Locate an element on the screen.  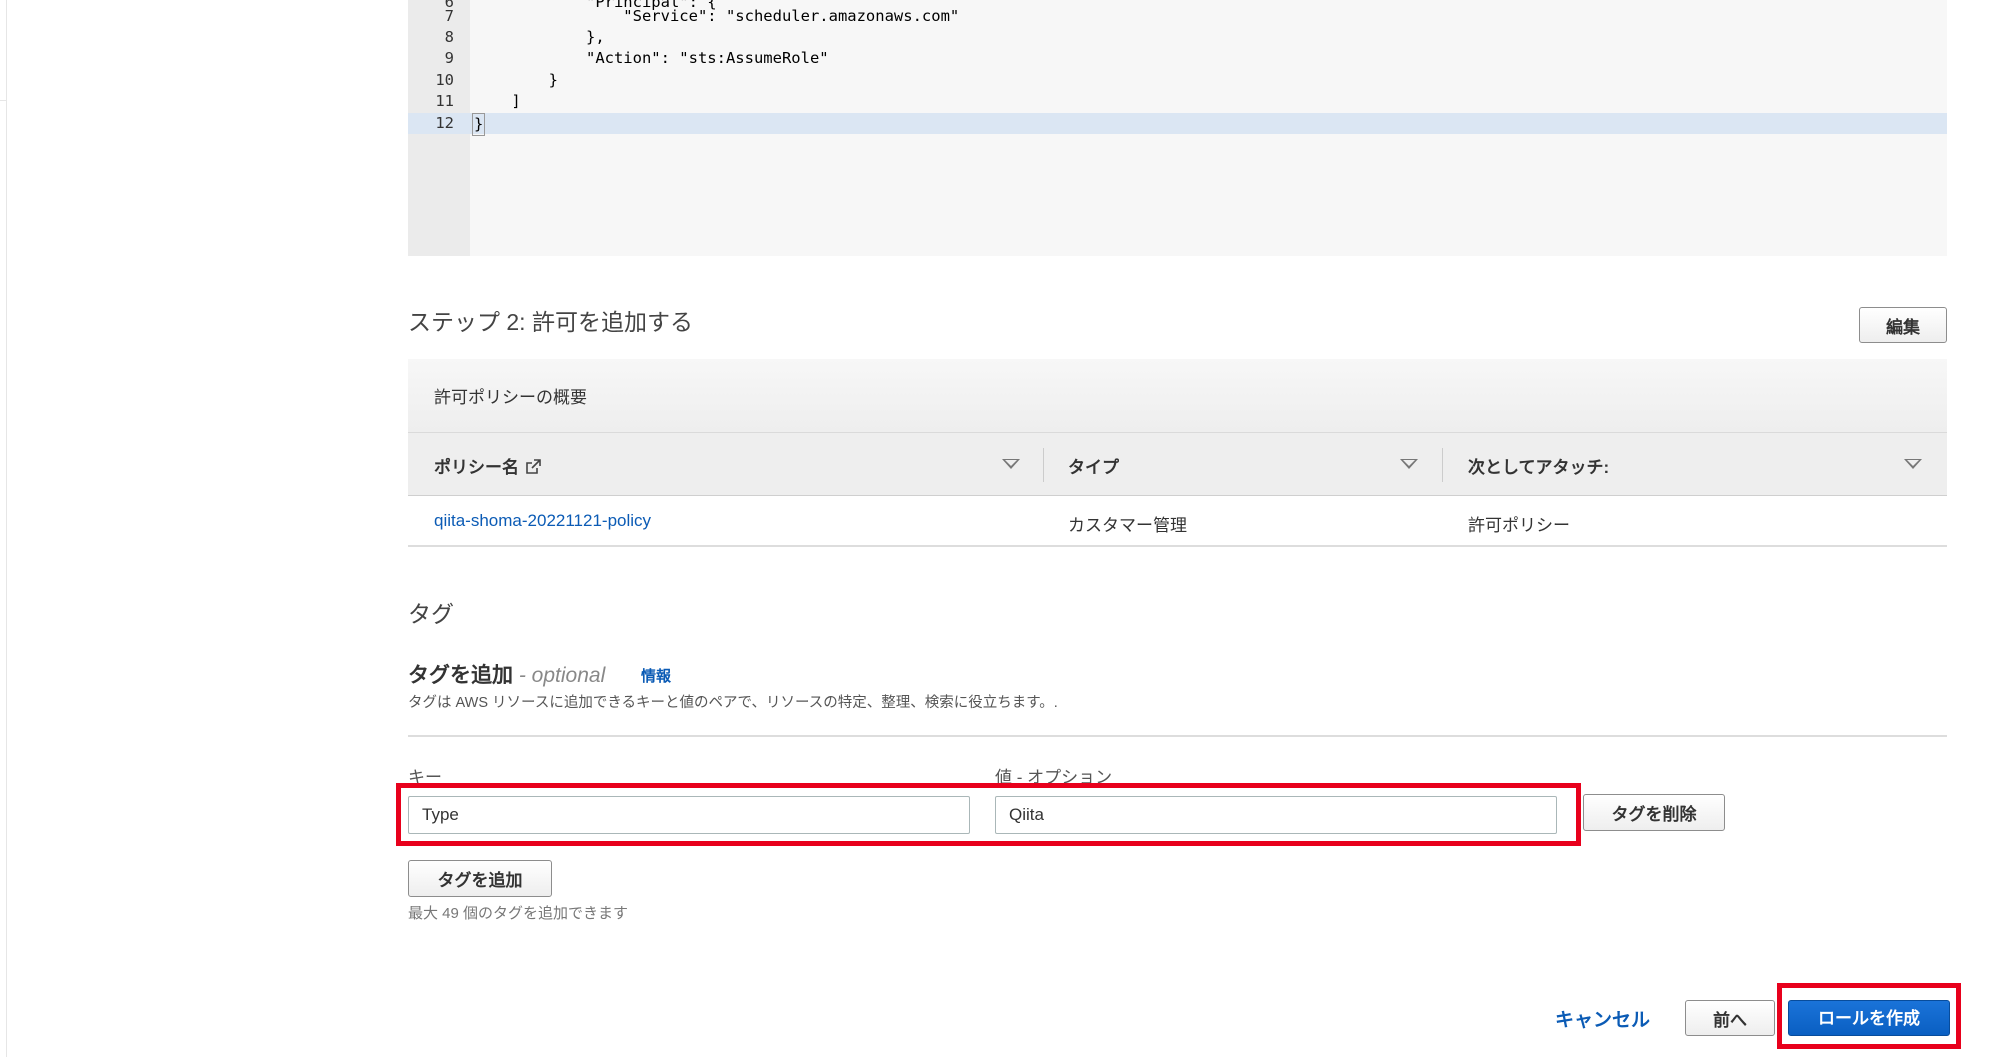
edit-step2-button: 編集 is located at coordinates (1903, 325).